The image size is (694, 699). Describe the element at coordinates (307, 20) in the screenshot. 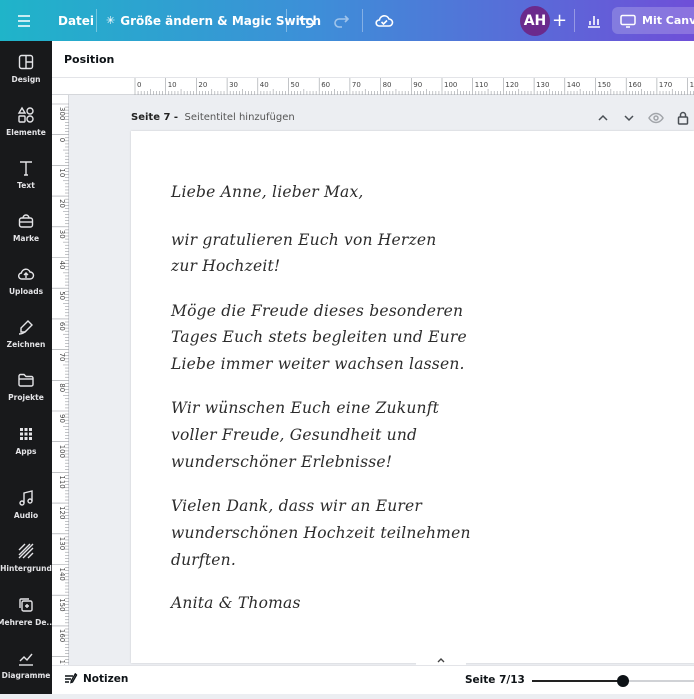

I see `undo-button` at that location.